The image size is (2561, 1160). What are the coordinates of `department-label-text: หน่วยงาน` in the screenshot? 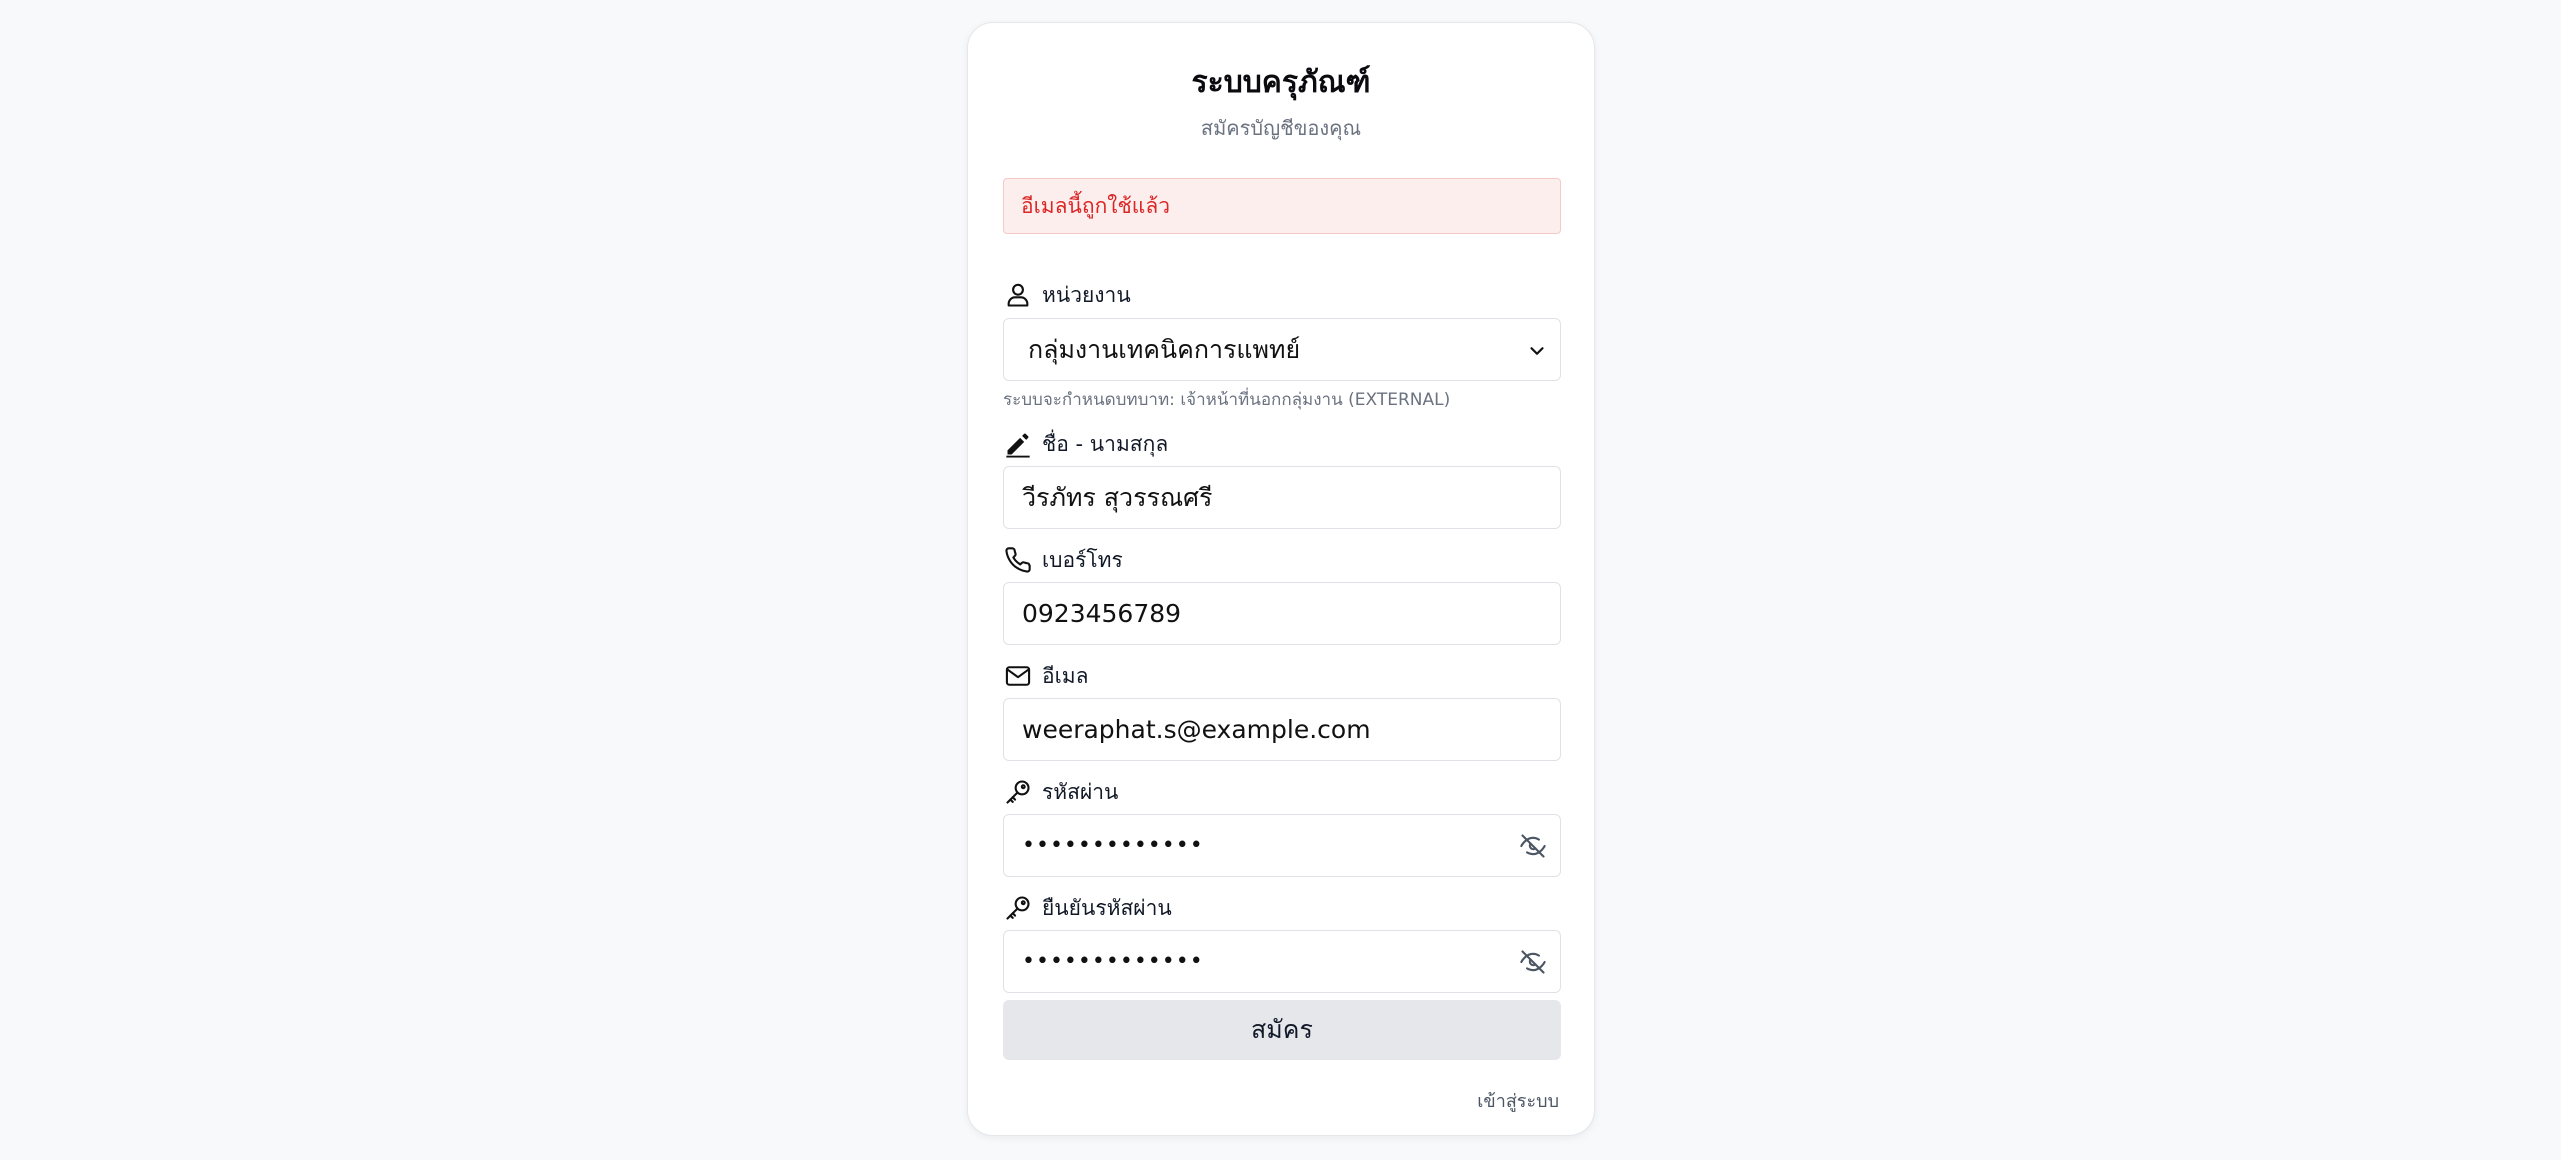 It's located at (1086, 294).